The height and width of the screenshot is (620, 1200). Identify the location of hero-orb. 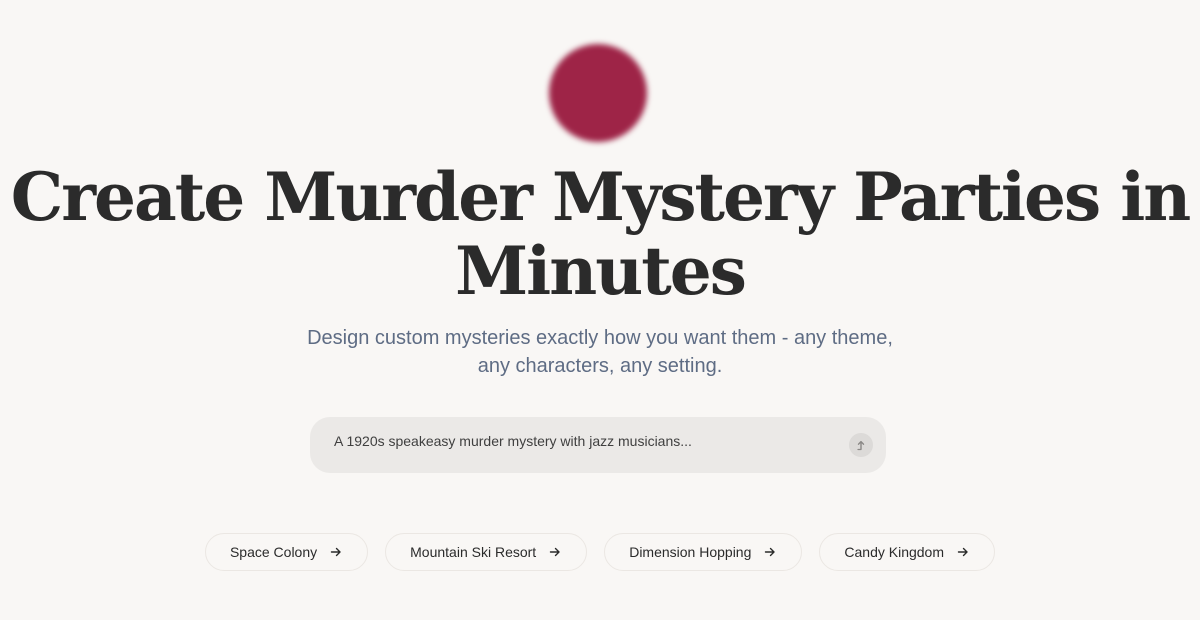
(598, 93).